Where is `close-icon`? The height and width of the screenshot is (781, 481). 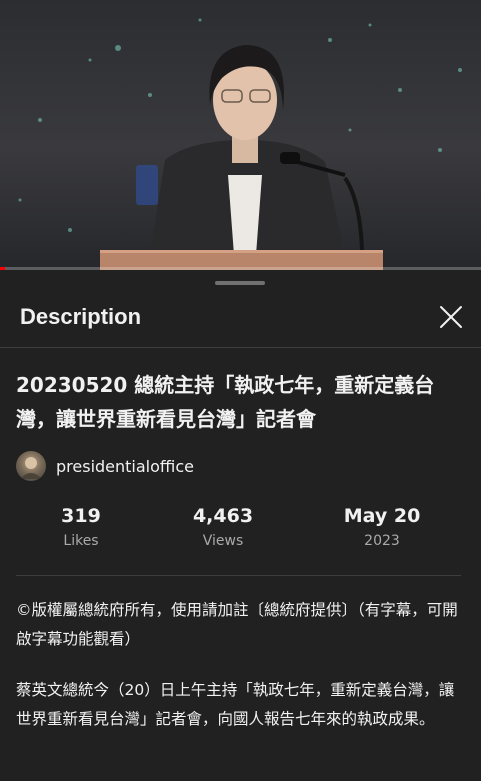 close-icon is located at coordinates (451, 317).